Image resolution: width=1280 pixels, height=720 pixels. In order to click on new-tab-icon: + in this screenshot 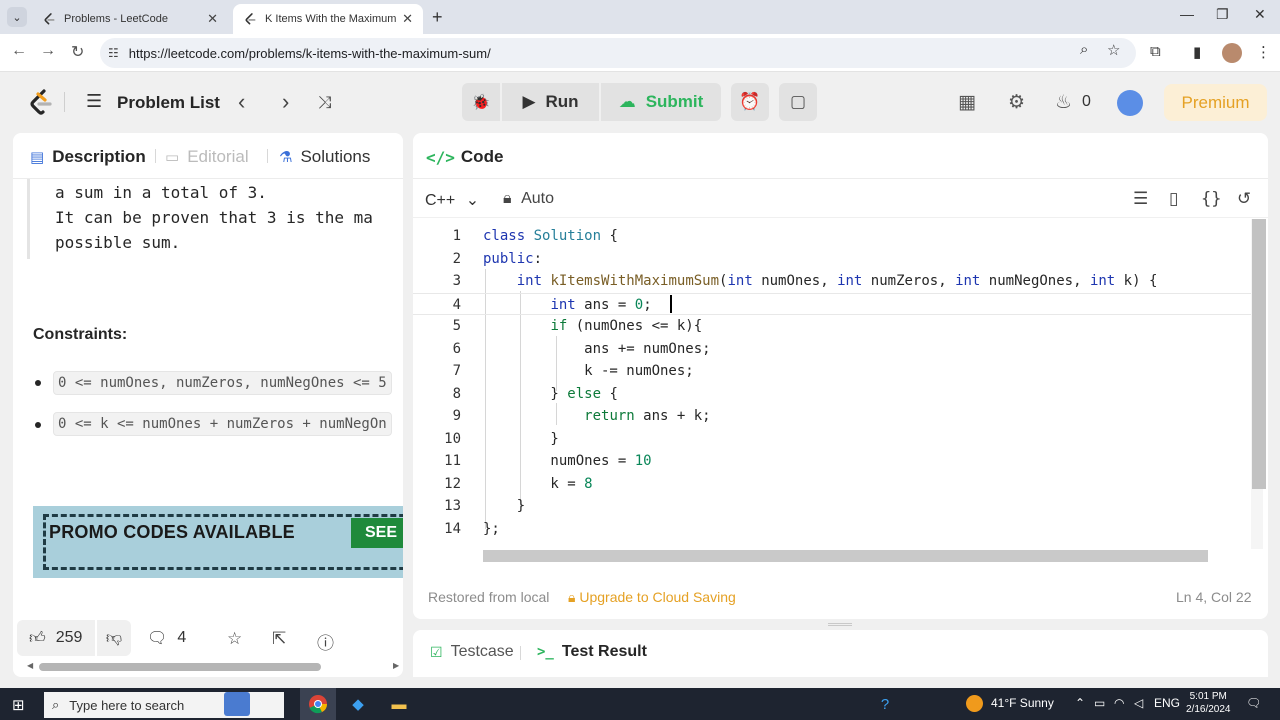, I will do `click(437, 17)`.